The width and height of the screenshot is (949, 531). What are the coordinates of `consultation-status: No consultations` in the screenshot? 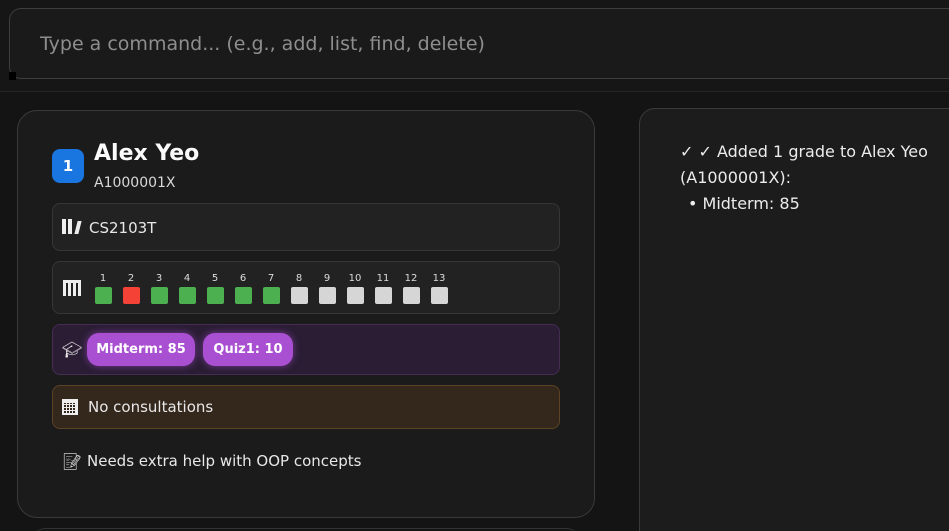 It's located at (151, 407).